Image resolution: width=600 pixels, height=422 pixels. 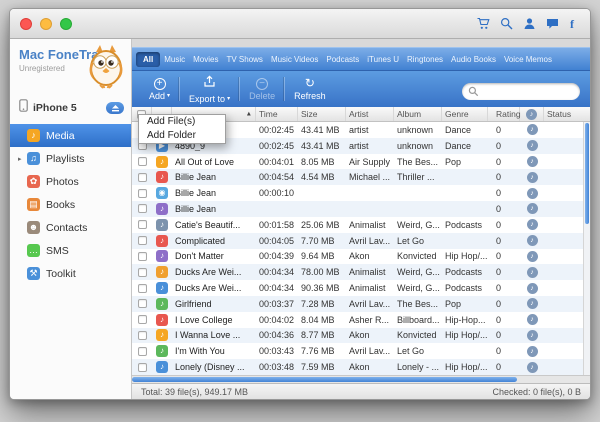 I want to click on category-tab: Voice Memos, so click(x=528, y=59).